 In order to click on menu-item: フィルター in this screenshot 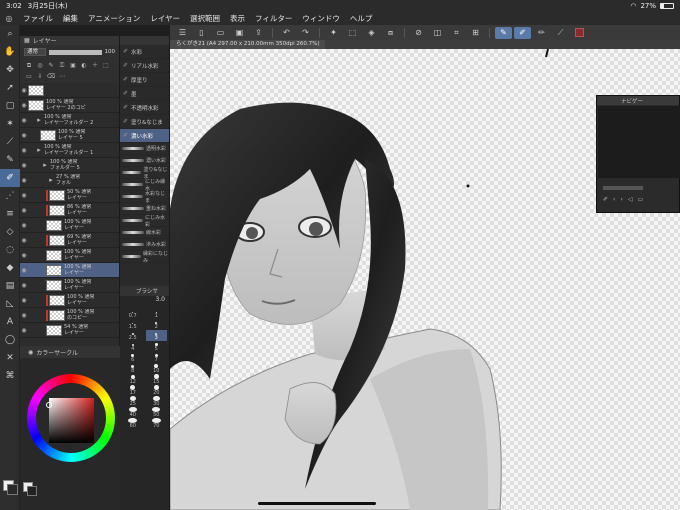, I will do `click(273, 18)`.